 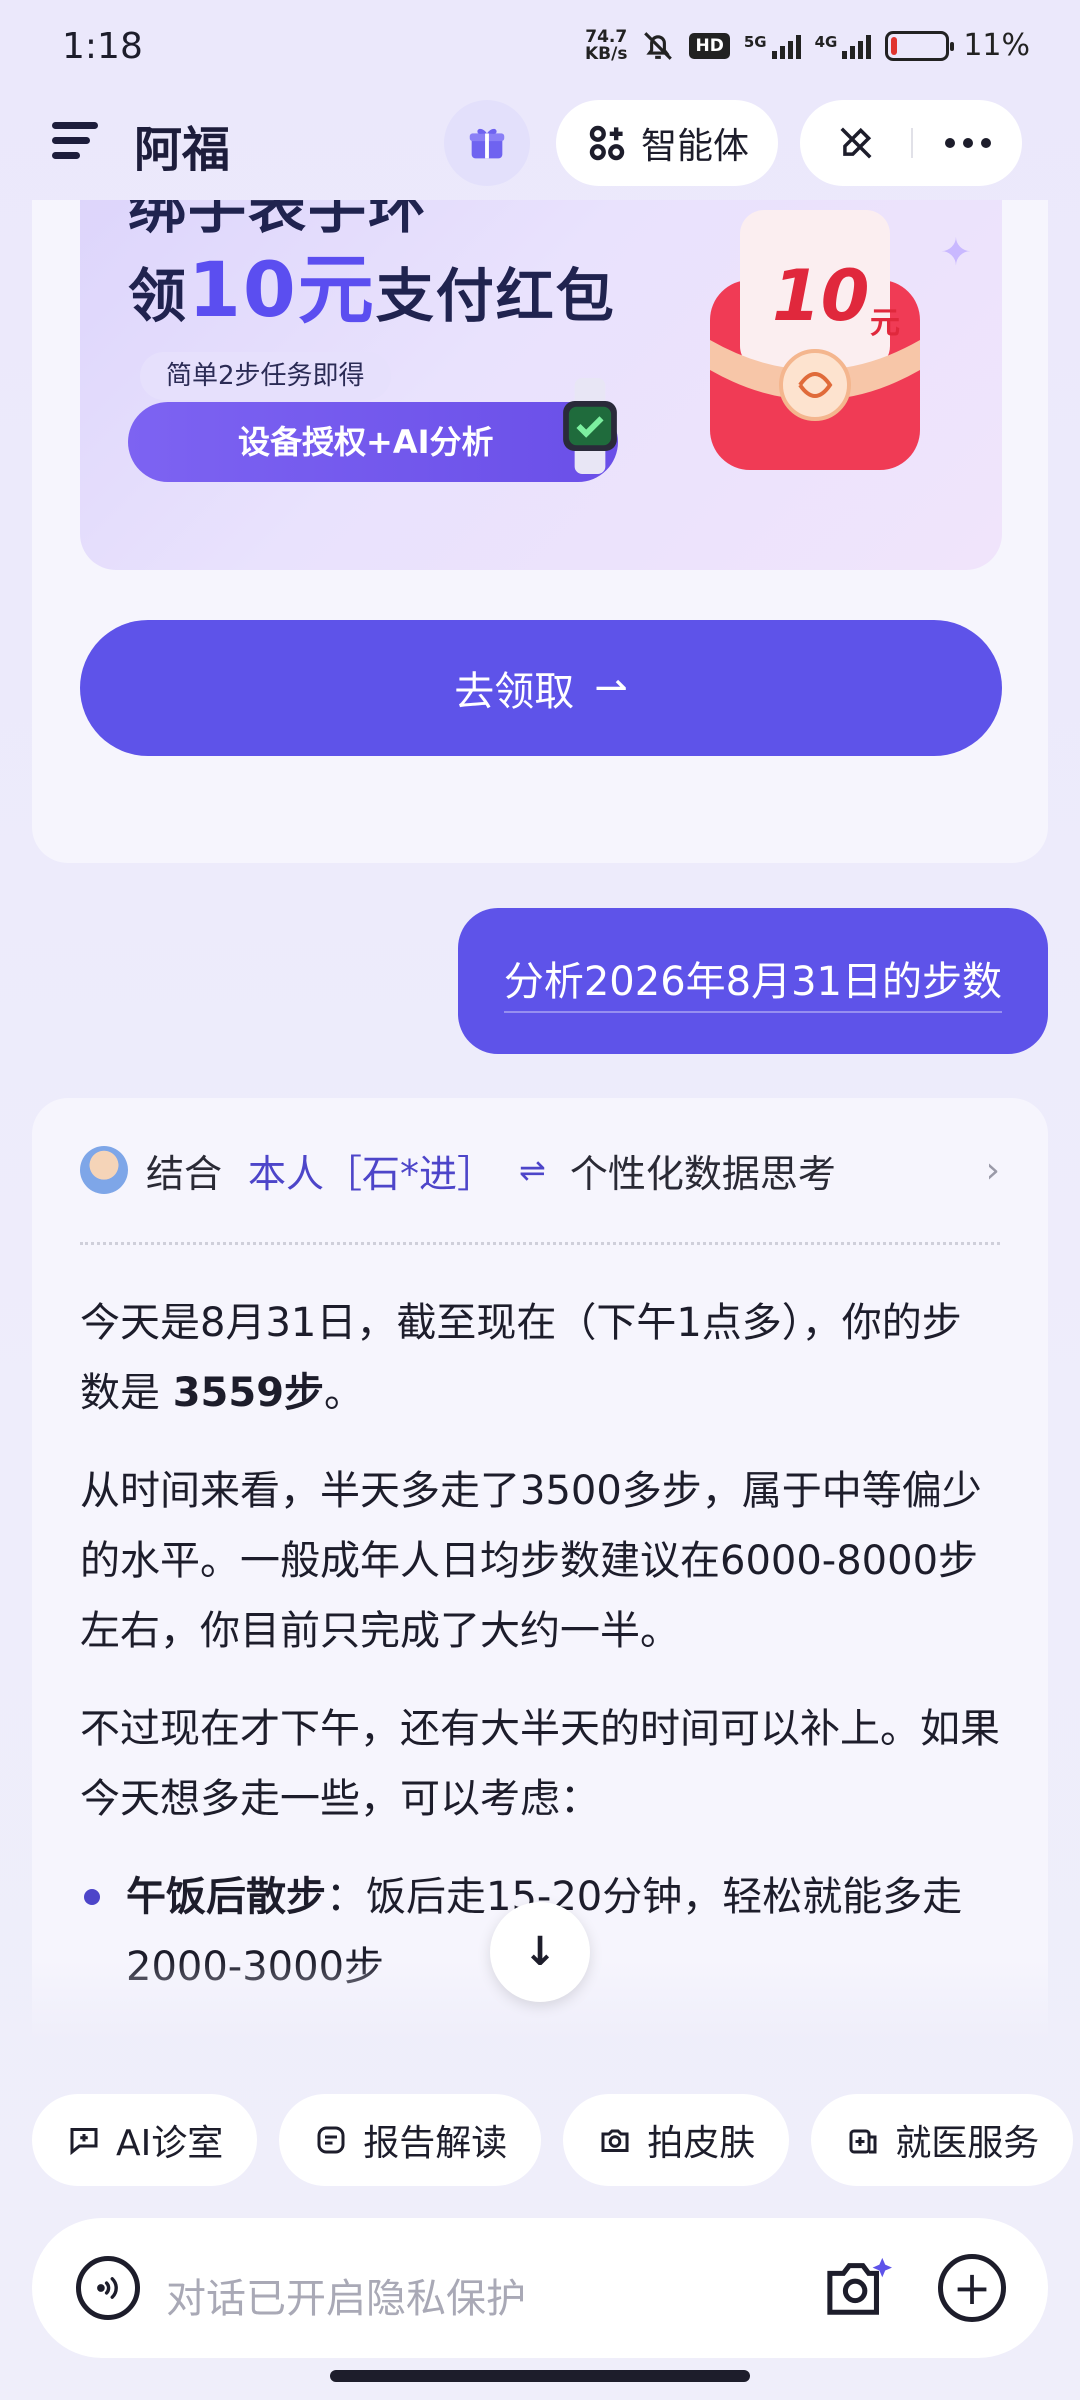 I want to click on more-icon, so click(x=967, y=143).